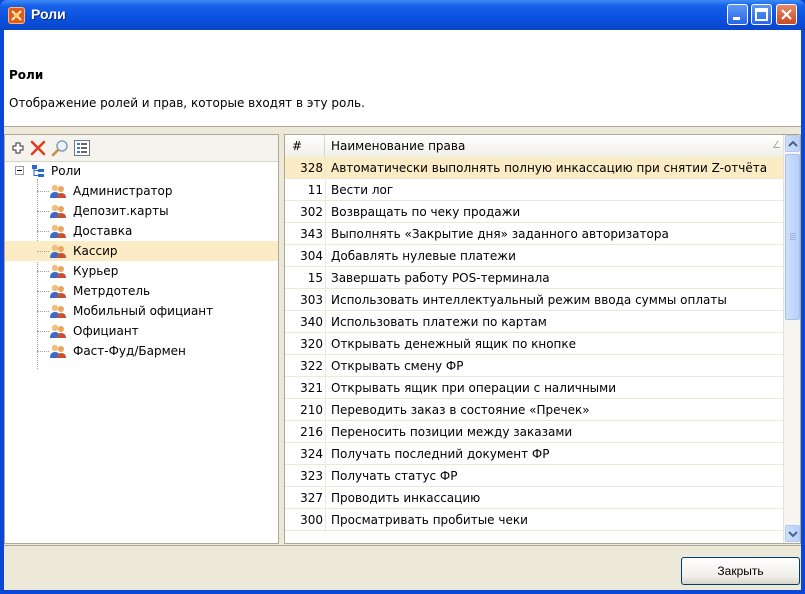 The height and width of the screenshot is (594, 805). I want to click on right-name: Открывать смену ФР, so click(397, 366).